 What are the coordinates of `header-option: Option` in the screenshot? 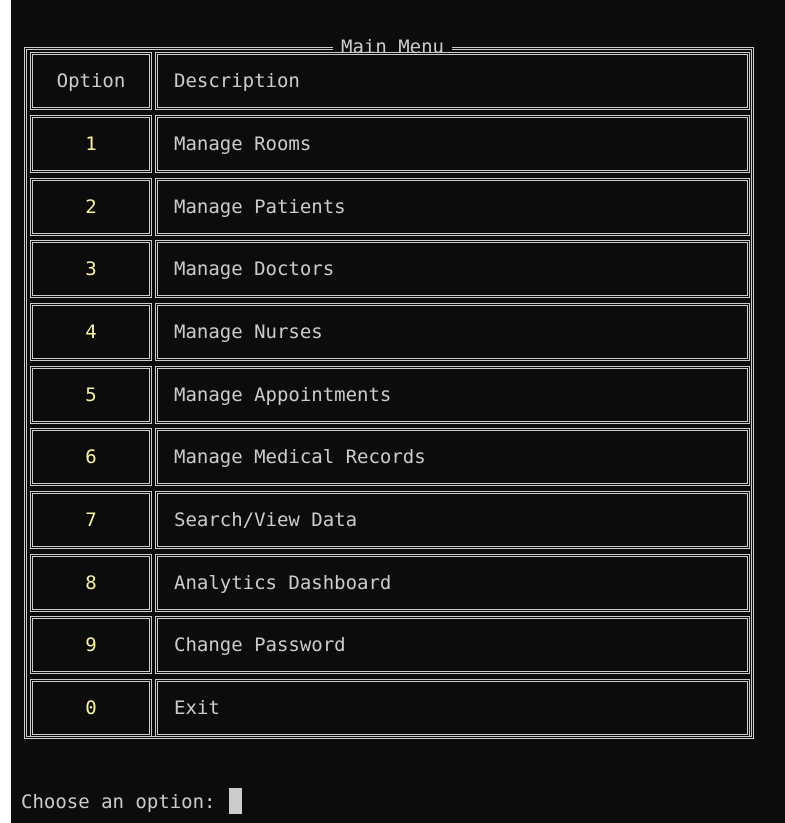 It's located at (91, 81).